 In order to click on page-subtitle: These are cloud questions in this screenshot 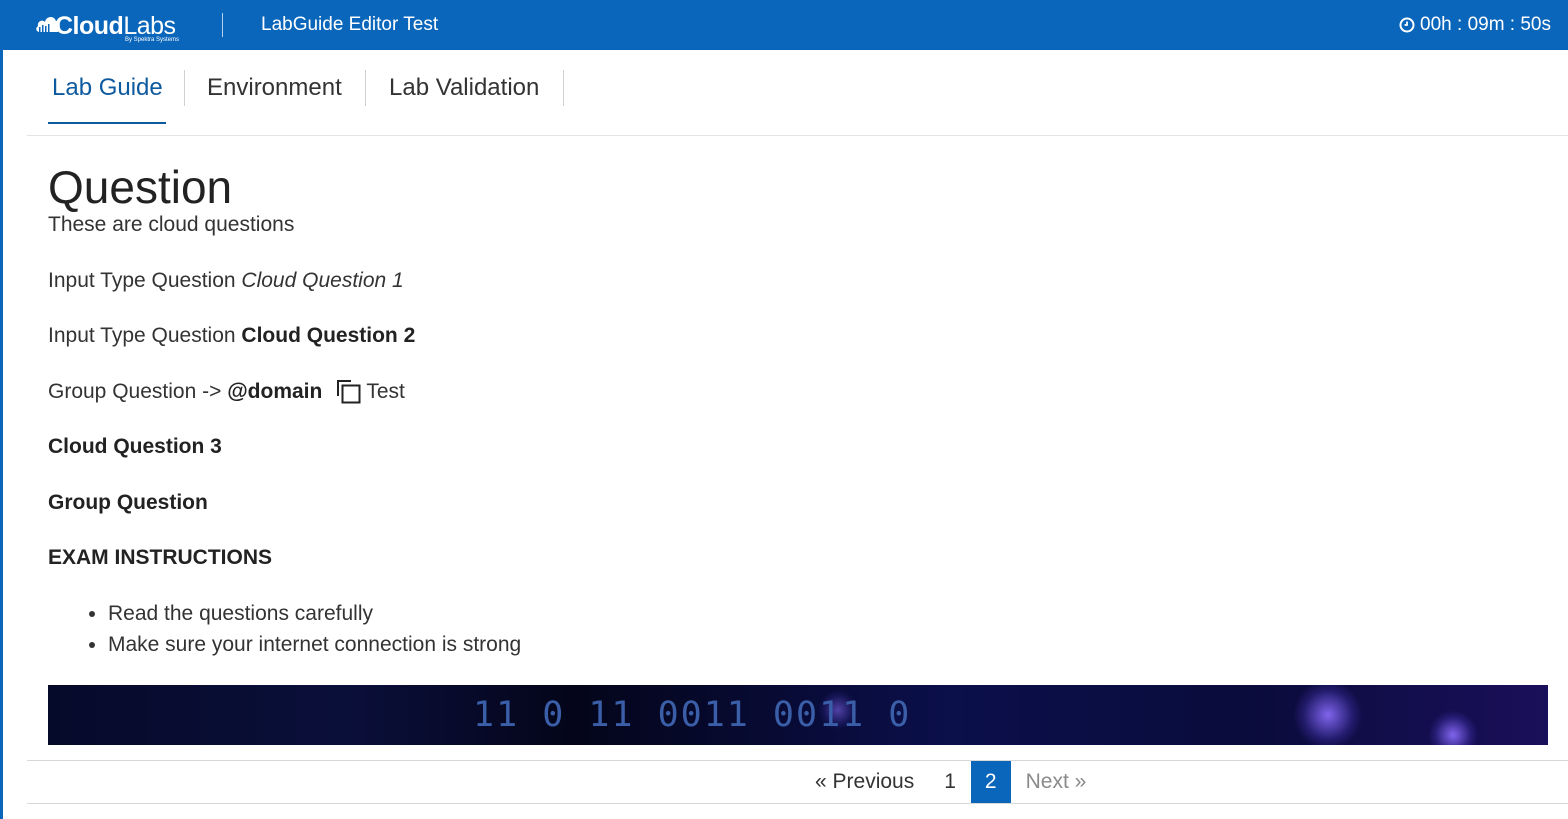, I will do `click(171, 224)`.